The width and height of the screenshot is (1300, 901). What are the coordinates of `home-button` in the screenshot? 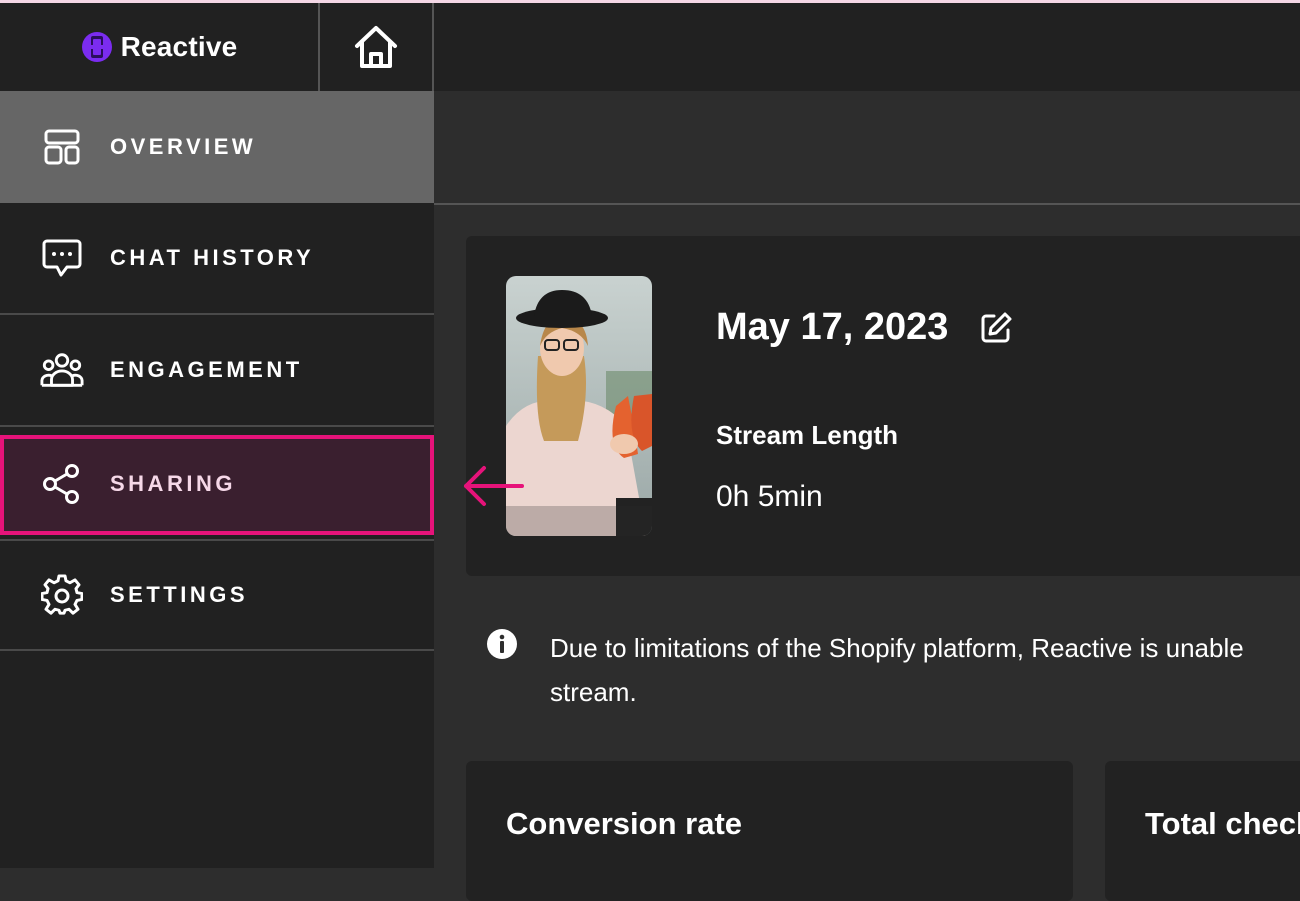 It's located at (377, 47).